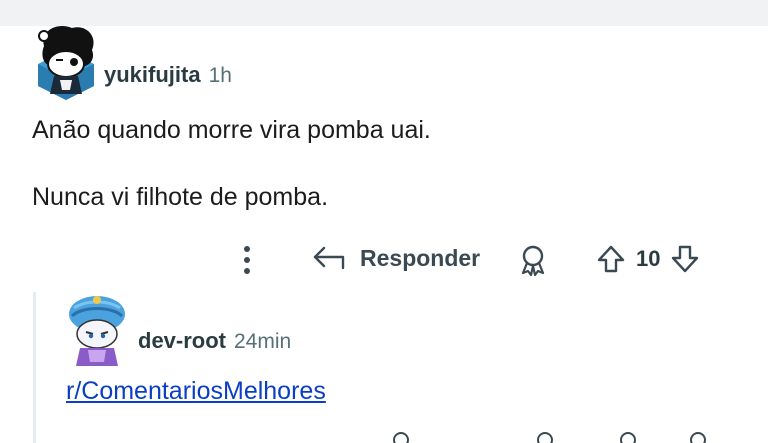  Describe the element at coordinates (420, 257) in the screenshot. I see `reply-label: Responder` at that location.